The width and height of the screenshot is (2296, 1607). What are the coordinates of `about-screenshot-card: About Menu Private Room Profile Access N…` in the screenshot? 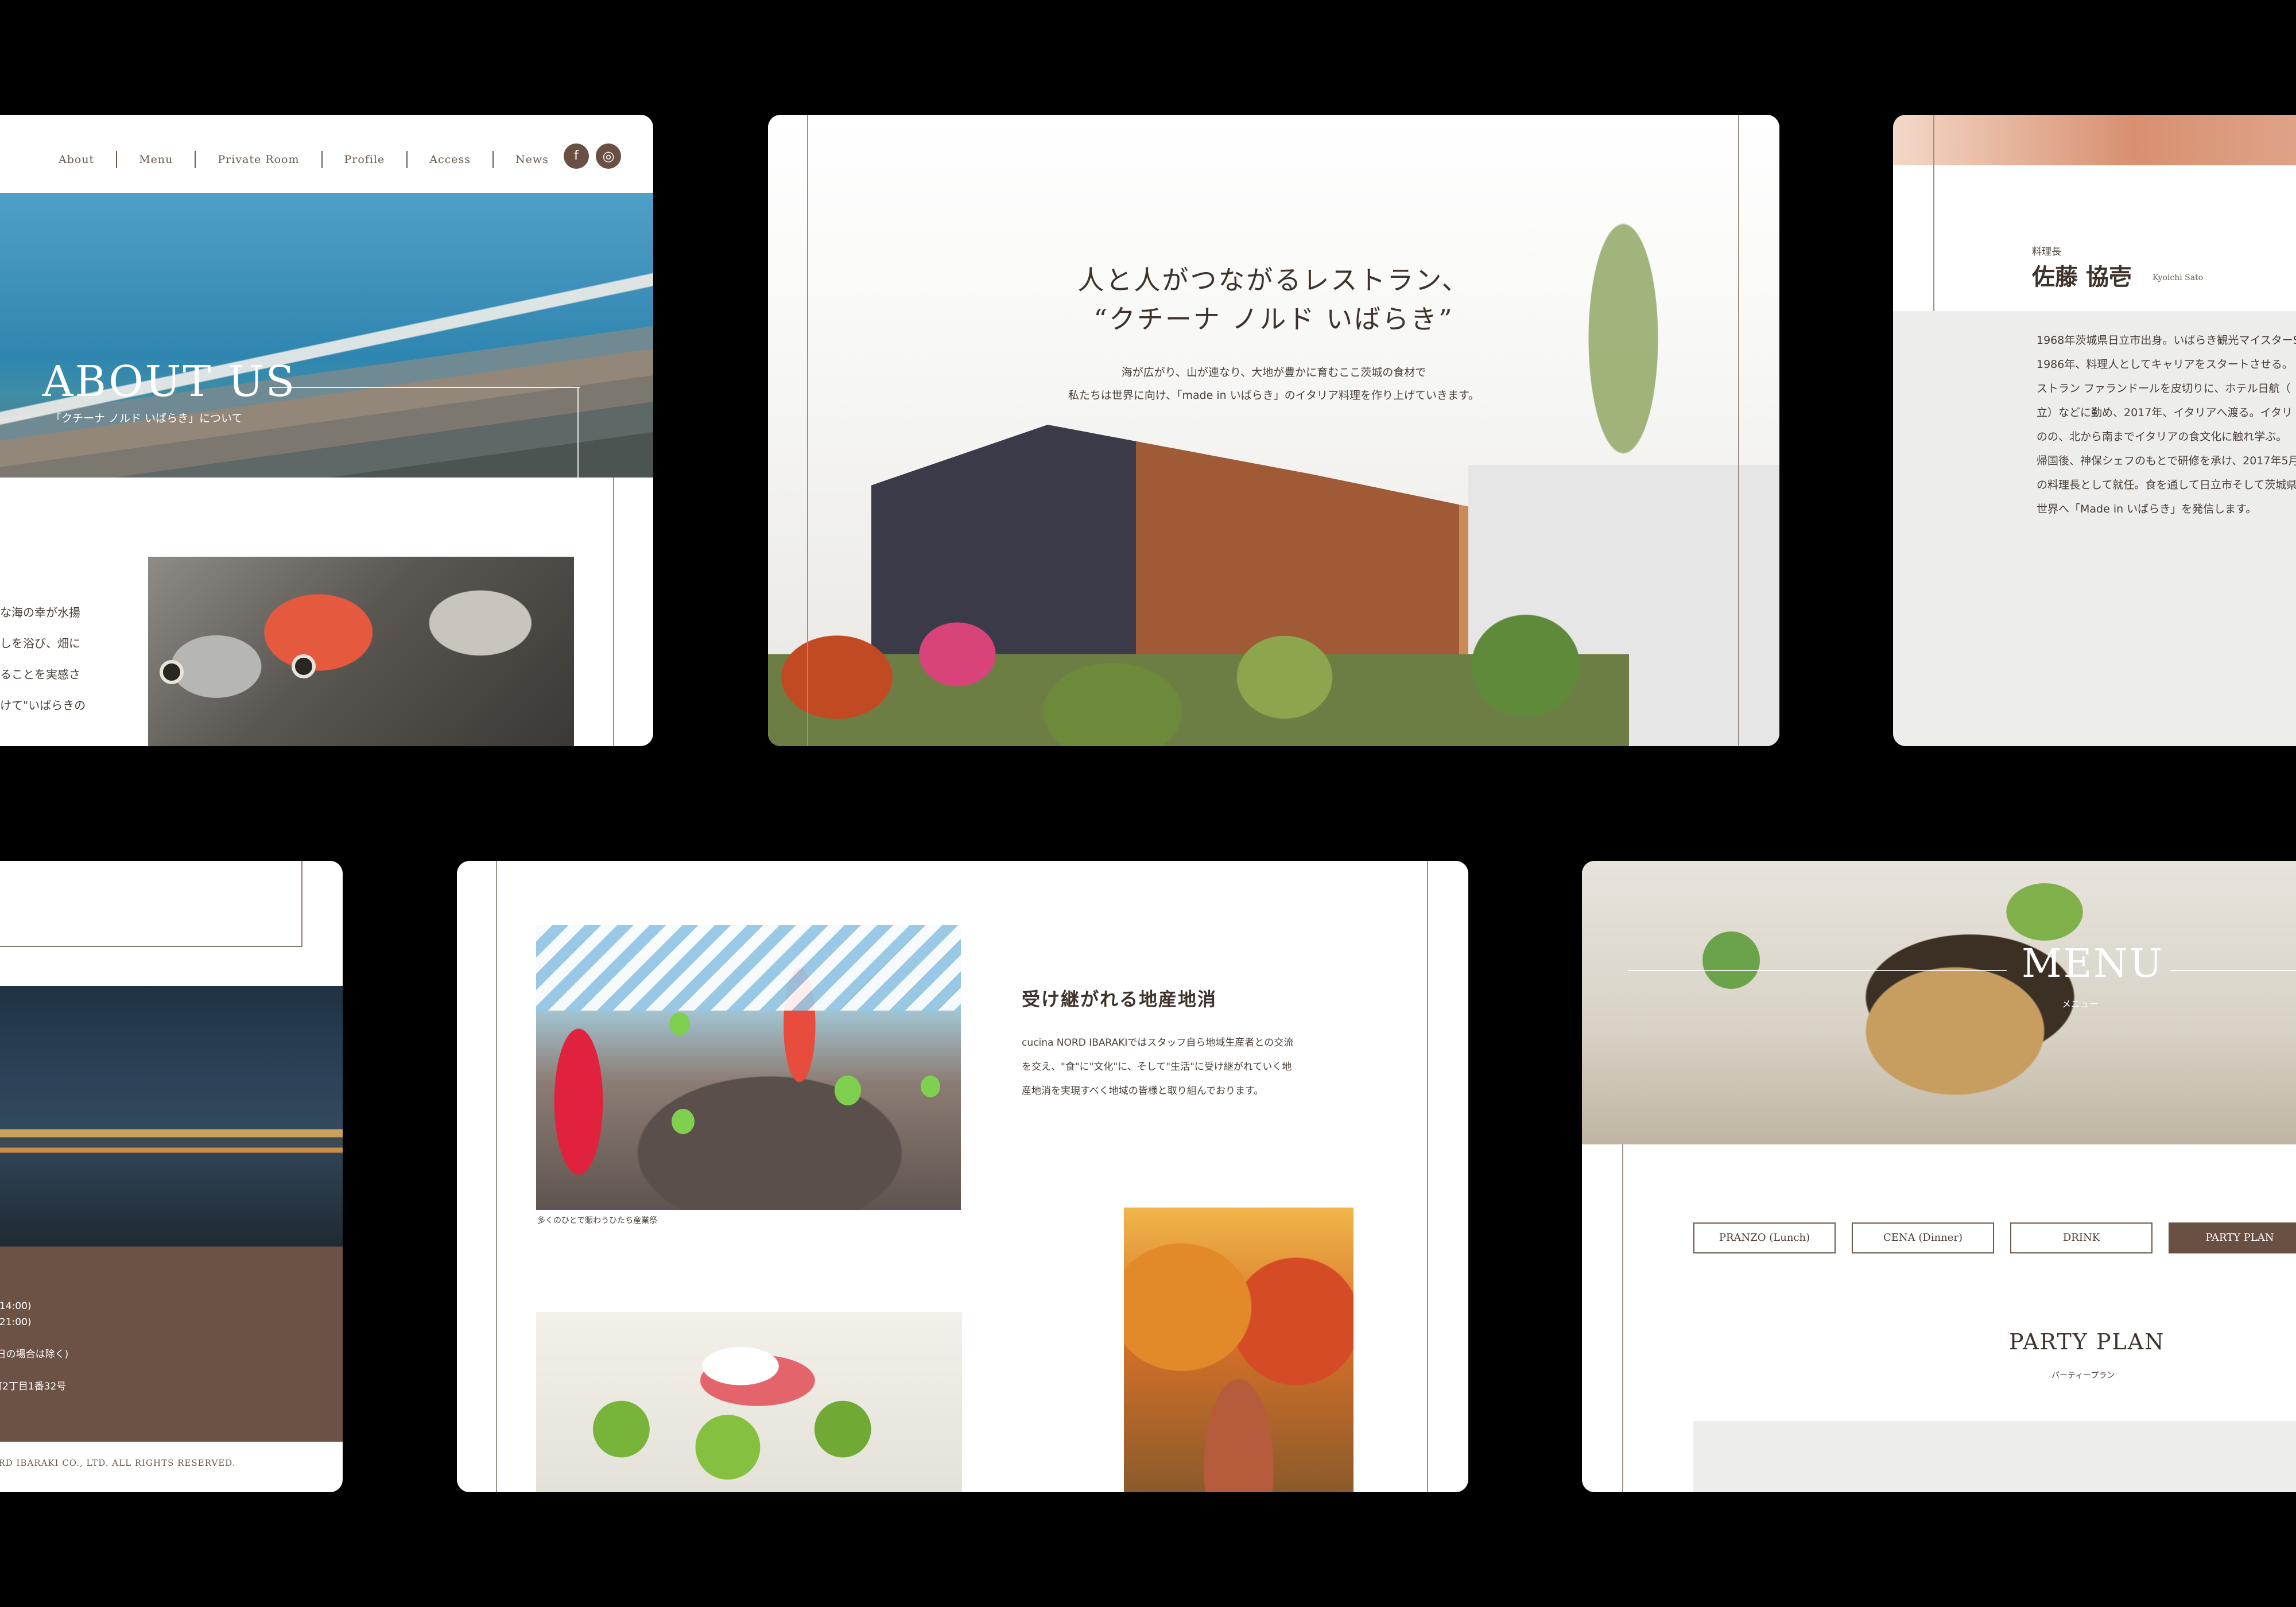 It's located at (326, 430).